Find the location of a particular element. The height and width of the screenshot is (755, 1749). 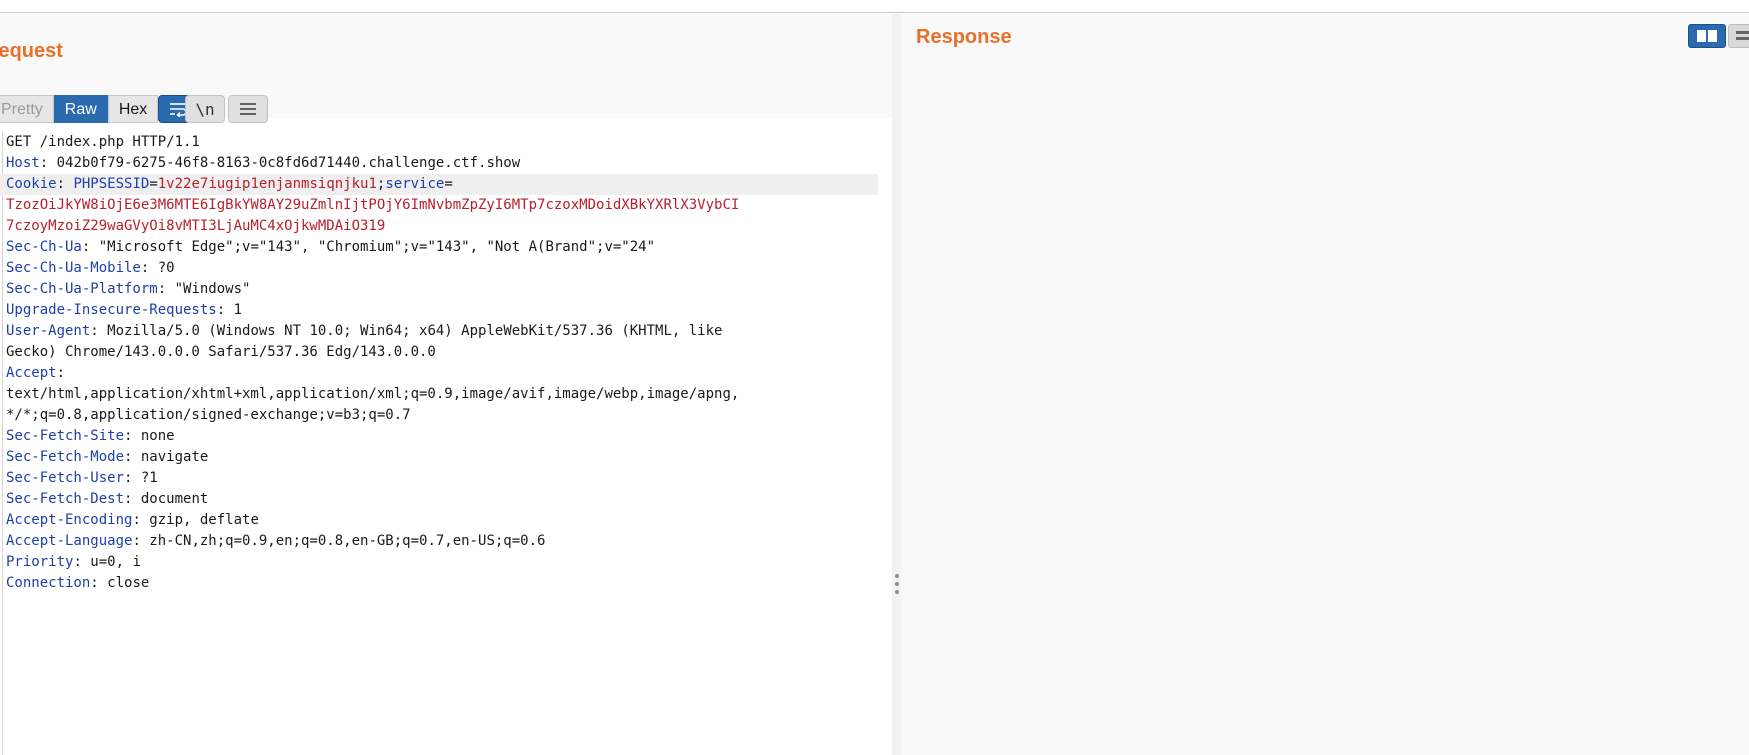

header-name: Priority is located at coordinates (40, 562).